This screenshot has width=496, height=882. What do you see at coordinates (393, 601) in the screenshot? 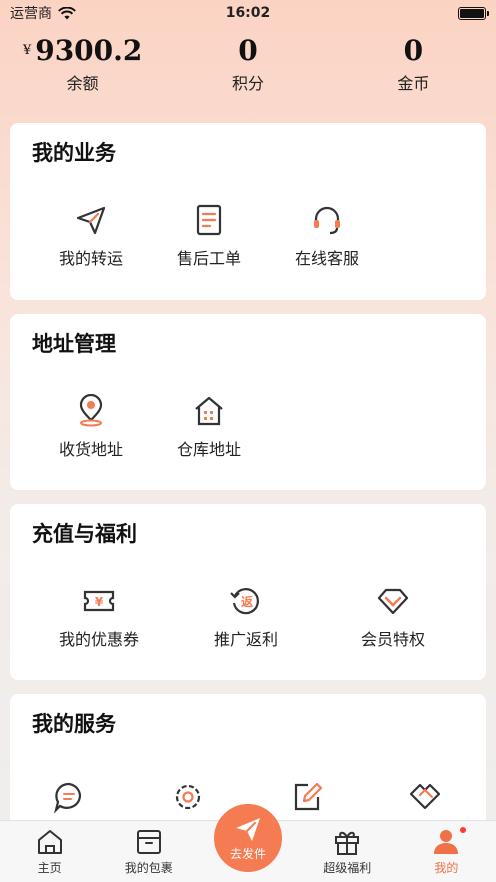
I see `diamond-icon` at bounding box center [393, 601].